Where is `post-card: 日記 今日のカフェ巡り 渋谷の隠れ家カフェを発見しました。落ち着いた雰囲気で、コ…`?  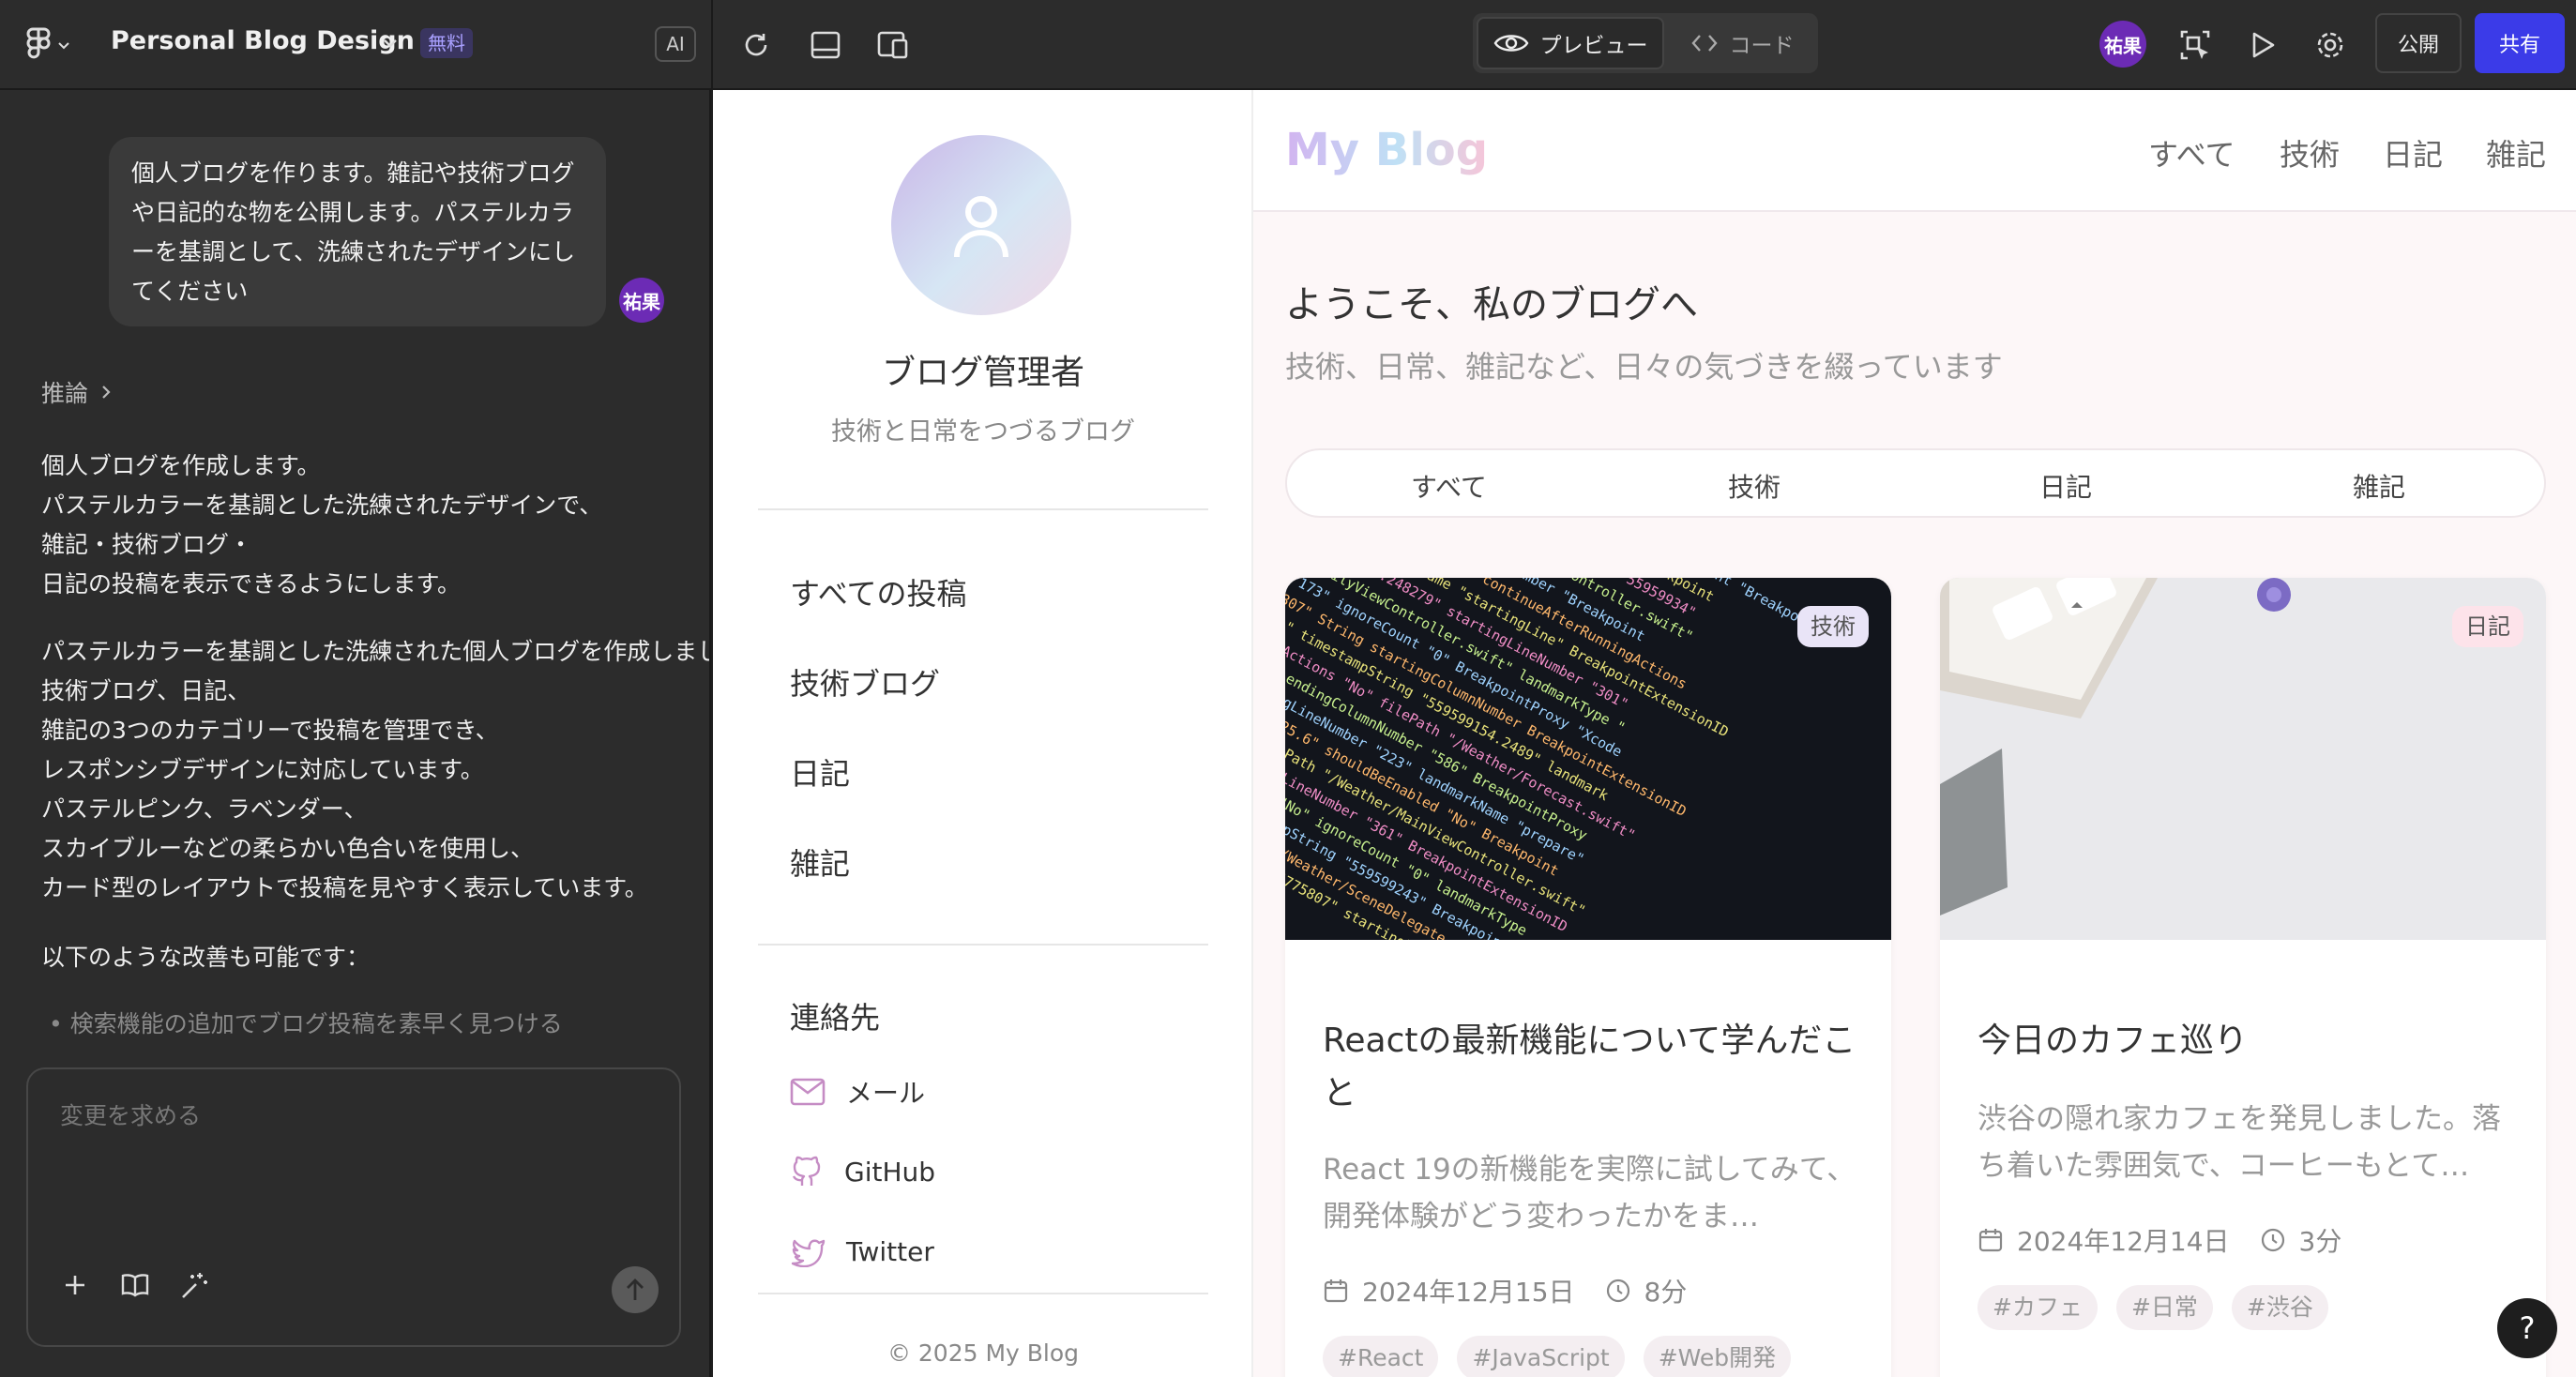 post-card: 日記 今日のカフェ巡り 渋谷の隠れ家カフェを発見しました。落ち着いた雰囲気で、コ… is located at coordinates (2243, 978).